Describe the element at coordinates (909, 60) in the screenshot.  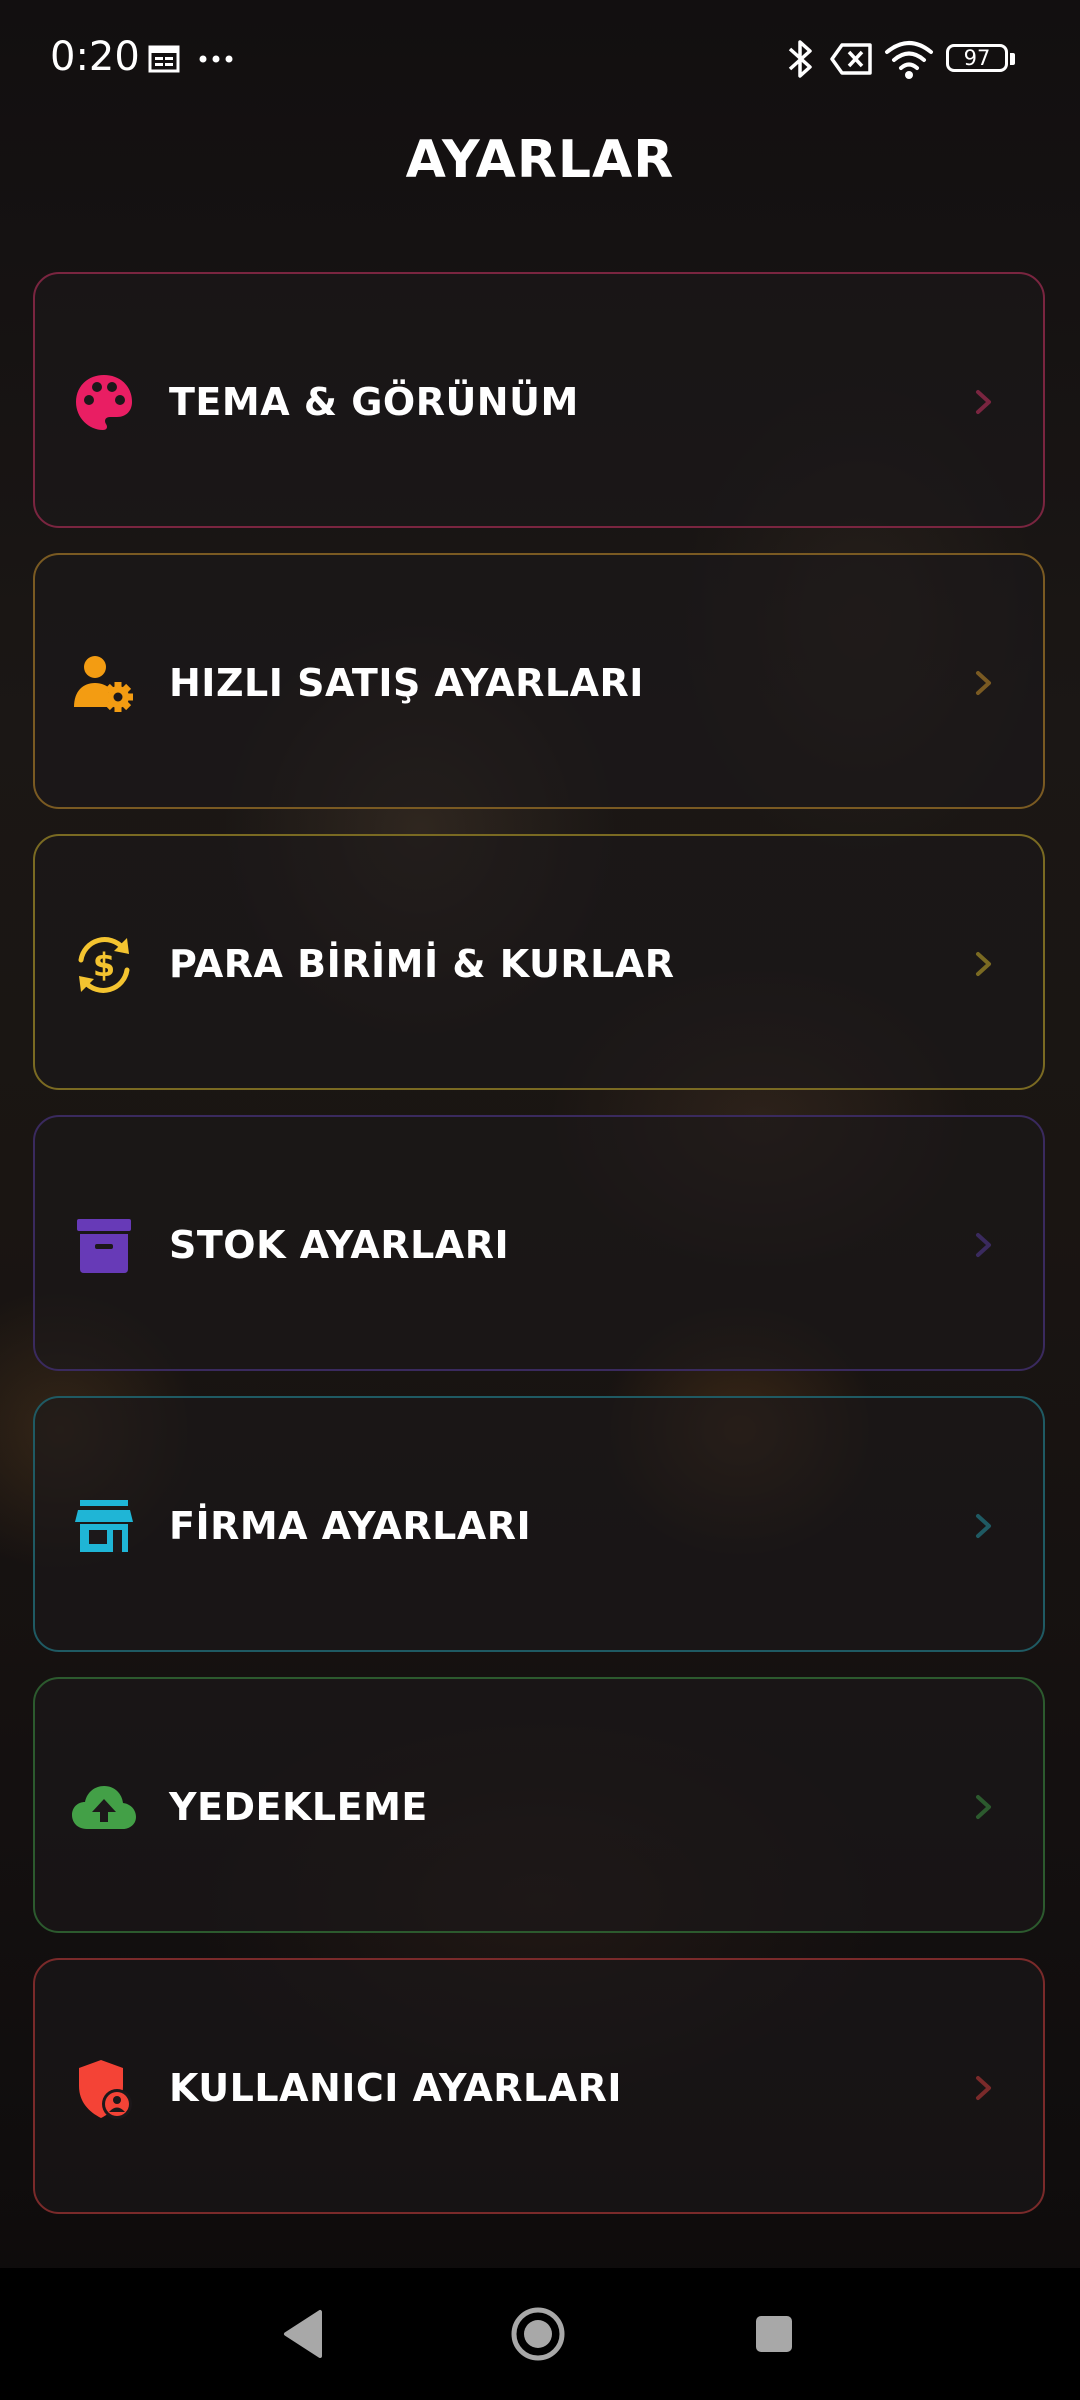
I see `wifi-icon` at that location.